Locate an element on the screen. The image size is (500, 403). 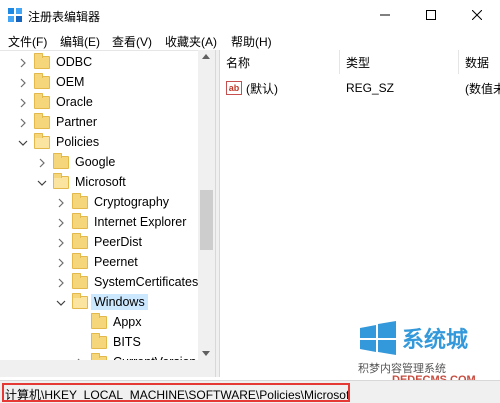
value-name: (默认) is located at coordinates (262, 88).